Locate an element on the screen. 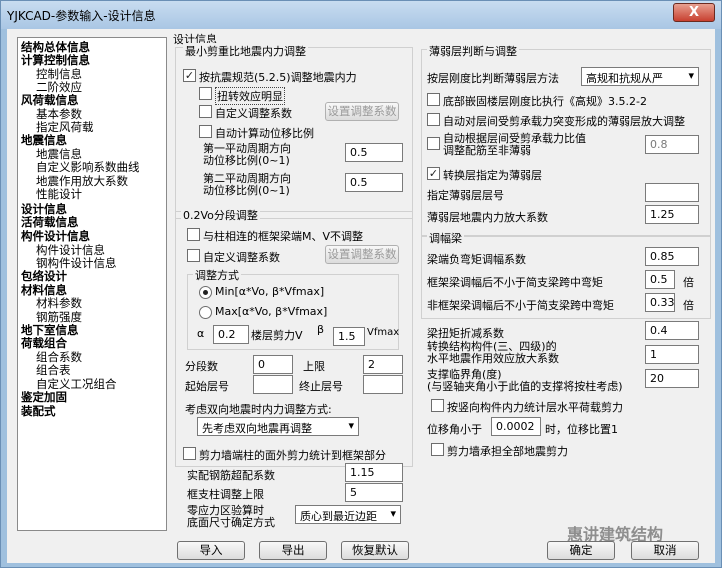  close-button: X is located at coordinates (694, 12).